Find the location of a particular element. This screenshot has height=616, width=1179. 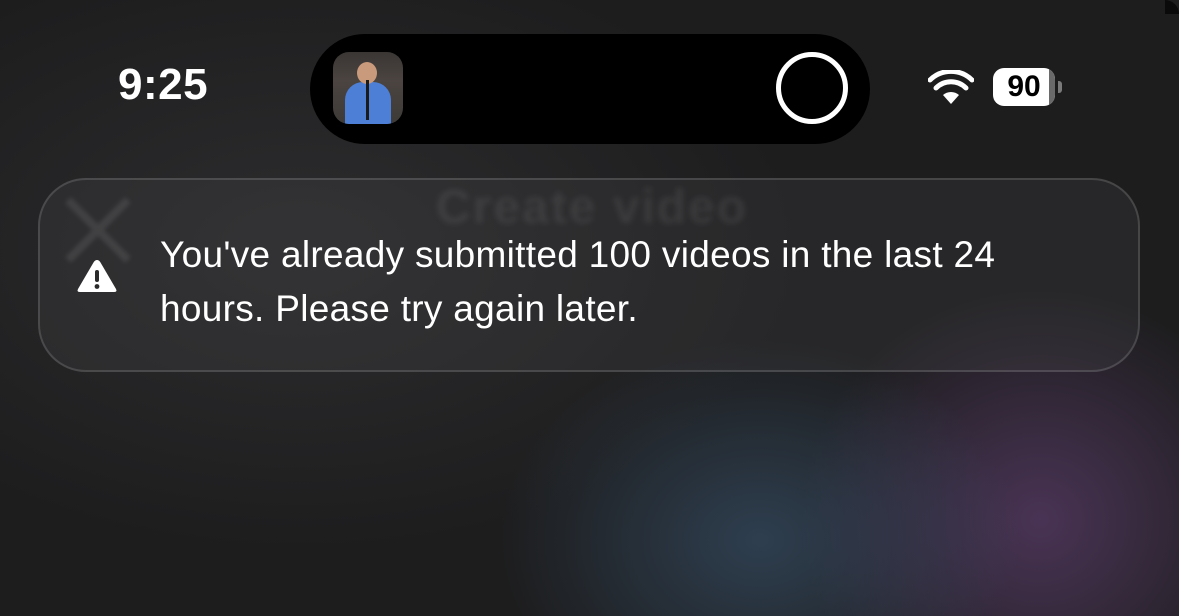

video-thumbnail is located at coordinates (368, 88).